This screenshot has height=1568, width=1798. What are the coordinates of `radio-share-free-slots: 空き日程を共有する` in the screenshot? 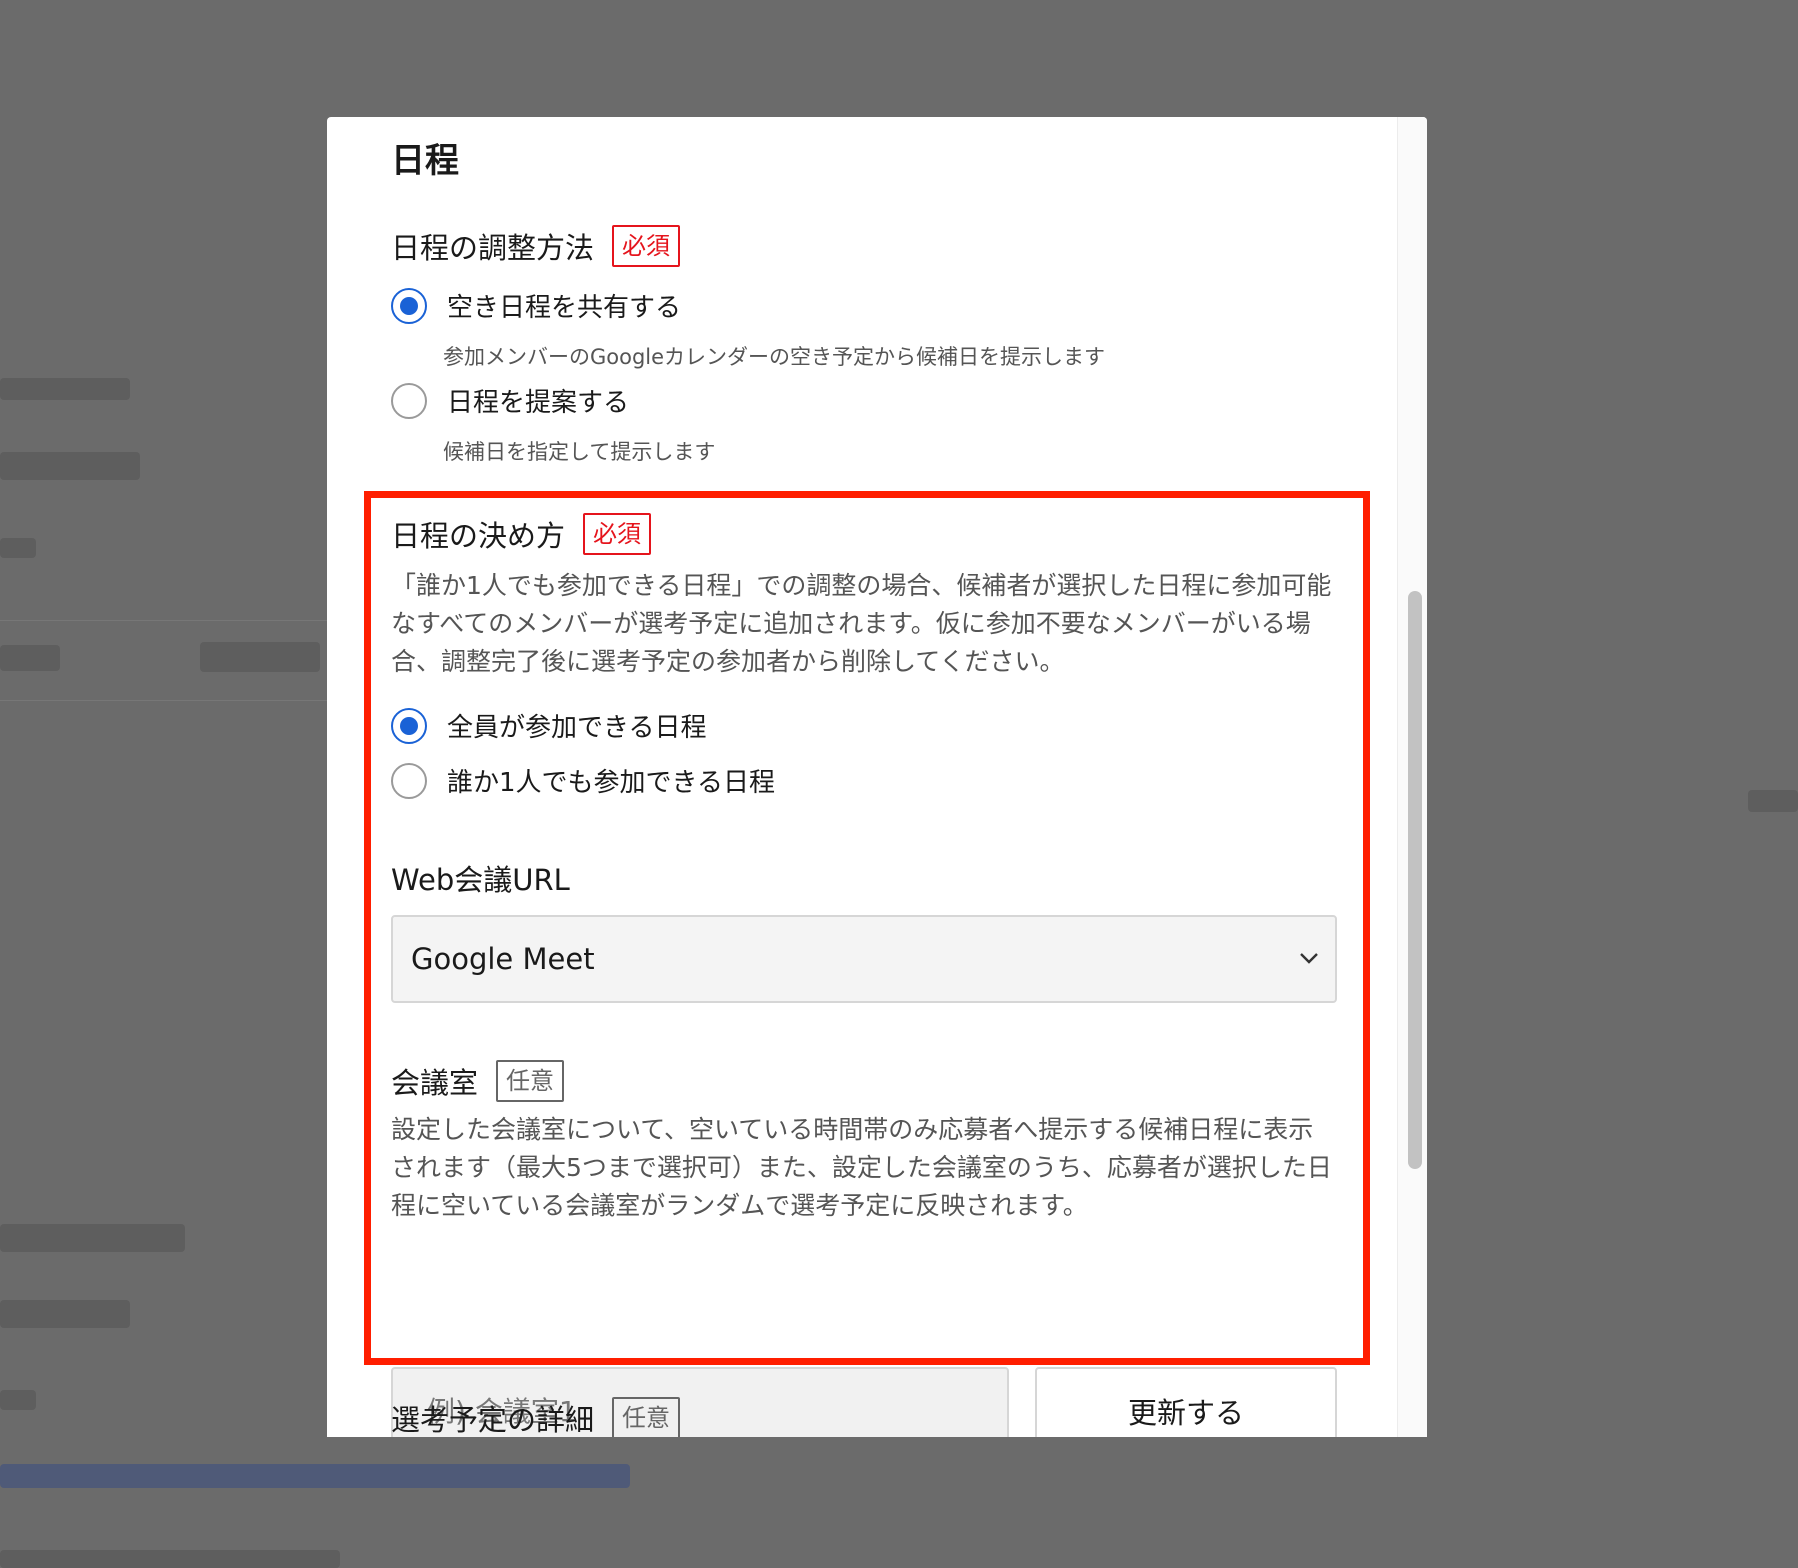 It's located at (536, 305).